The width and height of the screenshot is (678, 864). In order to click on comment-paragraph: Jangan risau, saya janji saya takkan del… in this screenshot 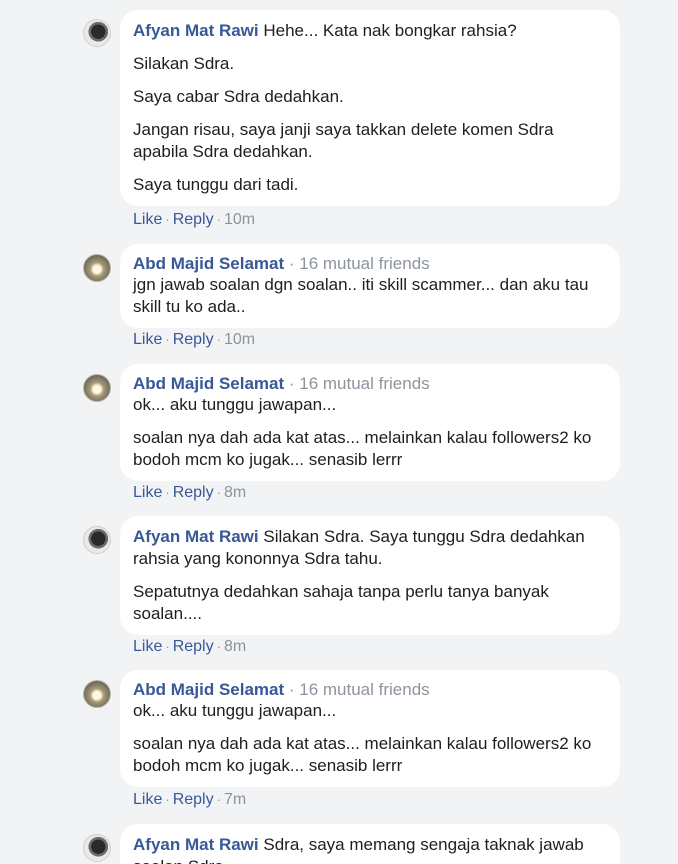, I will do `click(343, 140)`.